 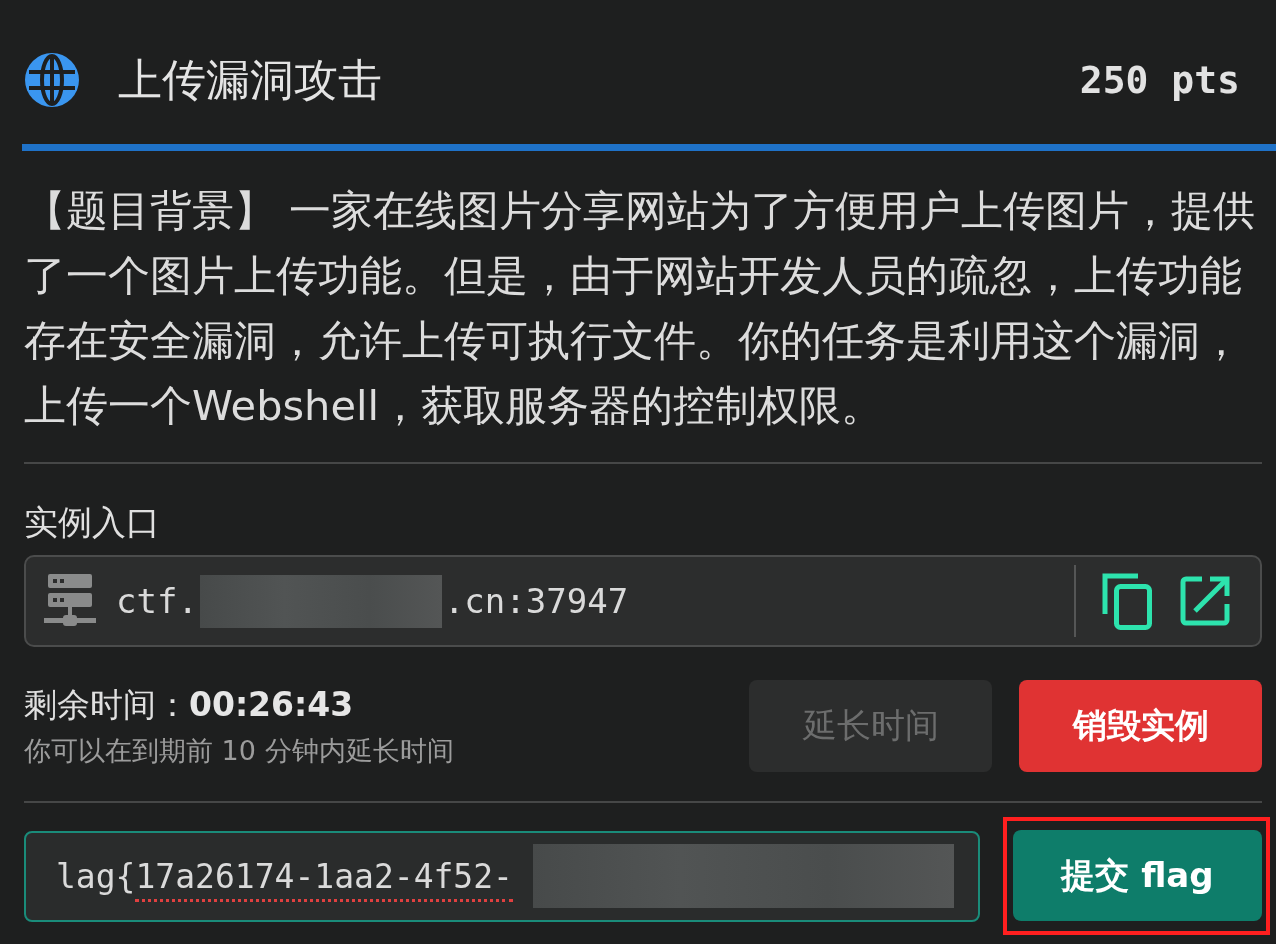 I want to click on submit-flag-button: 提交 flag, so click(x=1137, y=875).